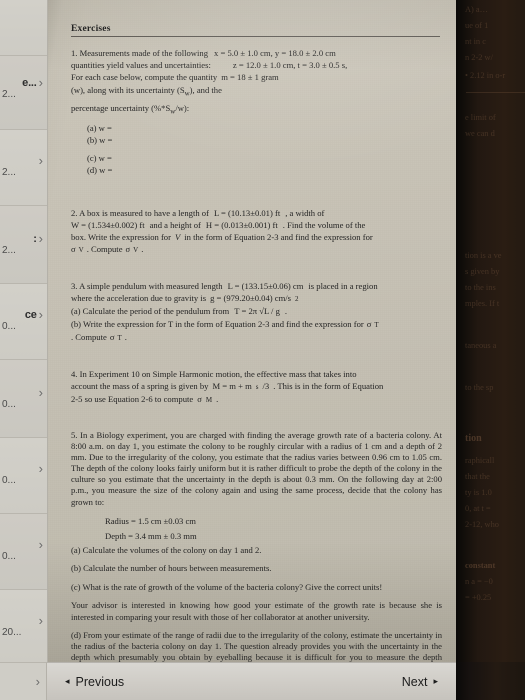 The height and width of the screenshot is (700, 525). What do you see at coordinates (182, 108) in the screenshot?
I see `q1-line5b: /w):` at bounding box center [182, 108].